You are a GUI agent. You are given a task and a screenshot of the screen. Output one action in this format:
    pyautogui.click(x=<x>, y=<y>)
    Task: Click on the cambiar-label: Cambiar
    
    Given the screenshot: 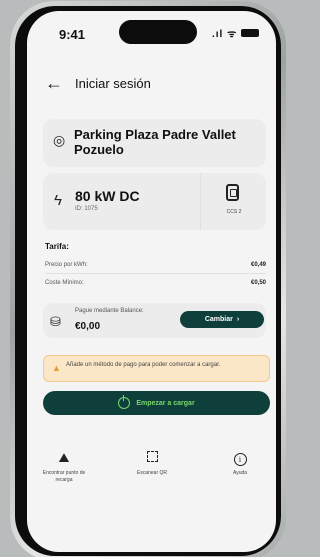 What is the action you would take?
    pyautogui.click(x=218, y=319)
    